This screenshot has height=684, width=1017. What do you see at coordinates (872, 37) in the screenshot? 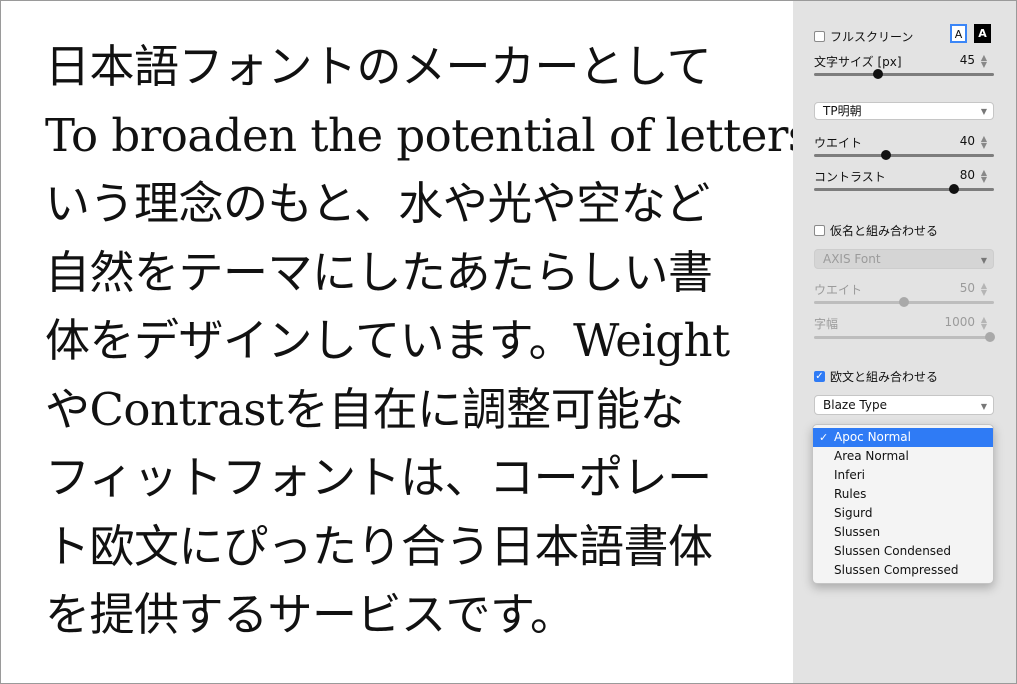
I see `fullscreen-label: フルスクリーン` at bounding box center [872, 37].